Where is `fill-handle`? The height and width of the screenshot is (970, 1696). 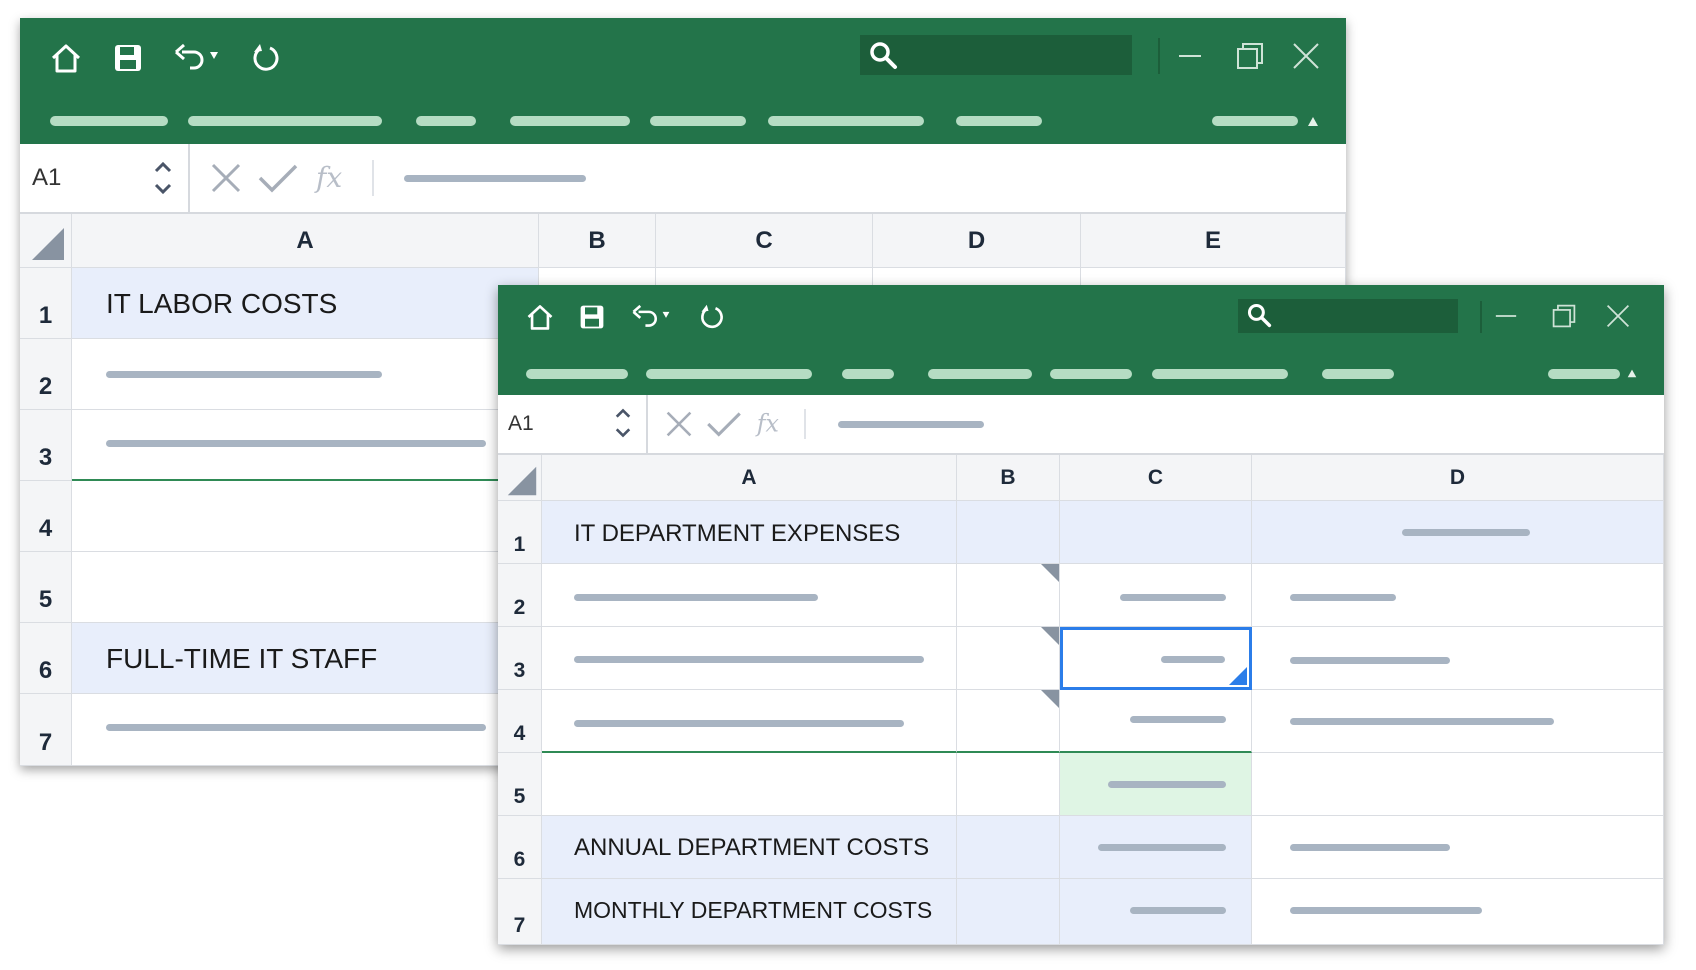 fill-handle is located at coordinates (1238, 676).